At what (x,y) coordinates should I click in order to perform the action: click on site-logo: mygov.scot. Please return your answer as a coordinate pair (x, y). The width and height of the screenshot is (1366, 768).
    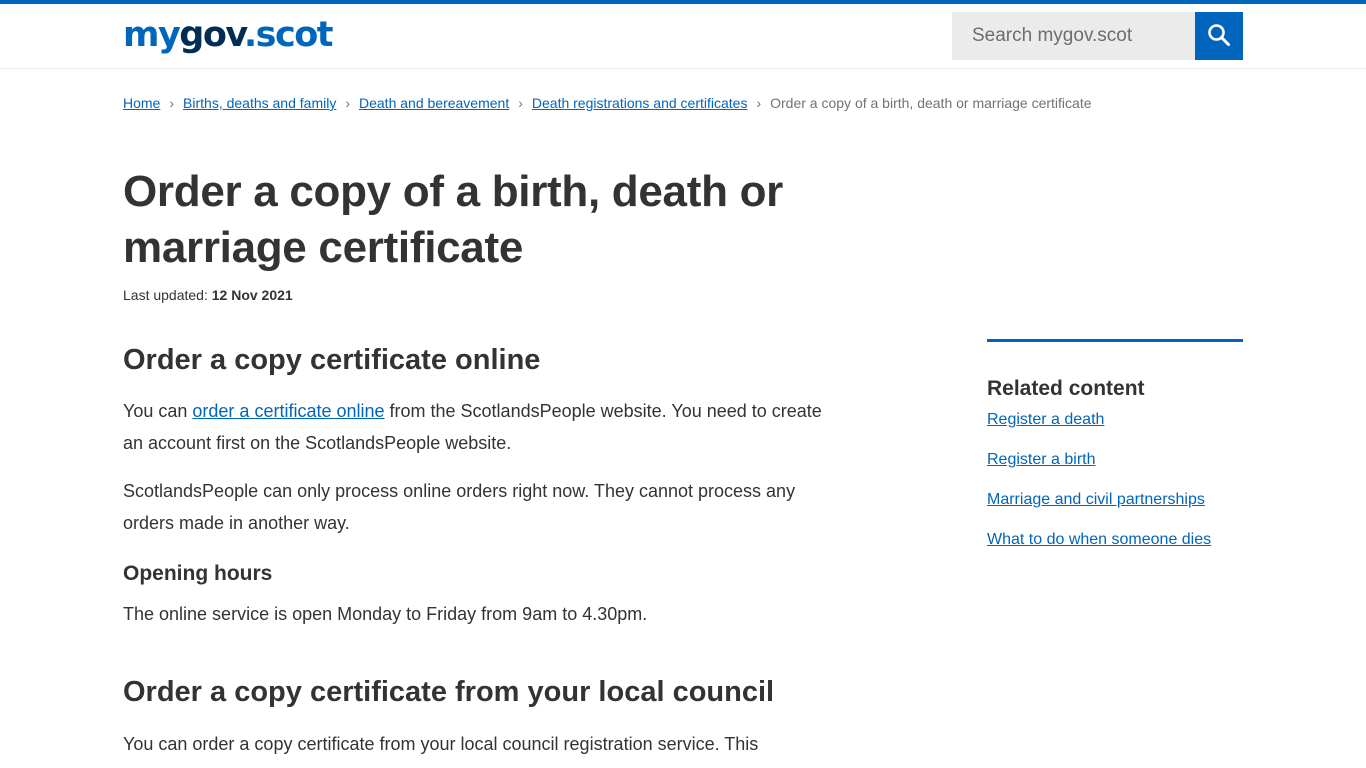
    Looking at the image, I should click on (228, 35).